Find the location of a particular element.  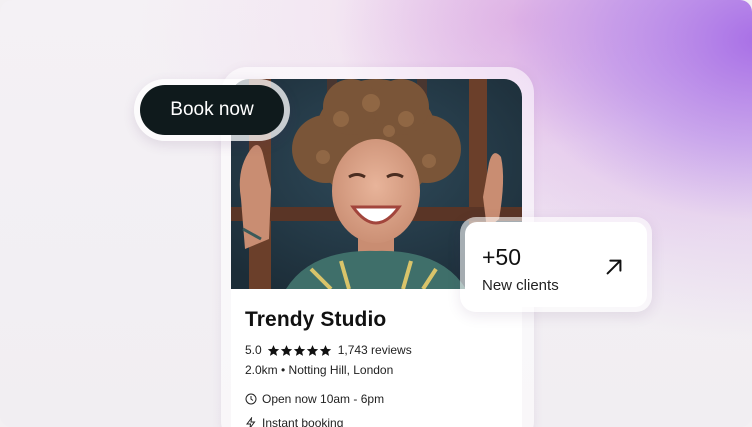

book-now-pill: Book now is located at coordinates (212, 110).